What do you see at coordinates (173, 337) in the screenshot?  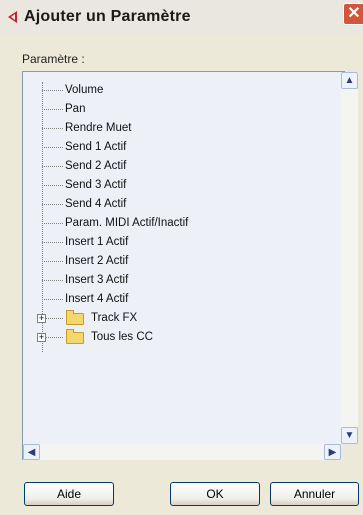 I see `tree-folder-all-cc: + Tous les CC` at bounding box center [173, 337].